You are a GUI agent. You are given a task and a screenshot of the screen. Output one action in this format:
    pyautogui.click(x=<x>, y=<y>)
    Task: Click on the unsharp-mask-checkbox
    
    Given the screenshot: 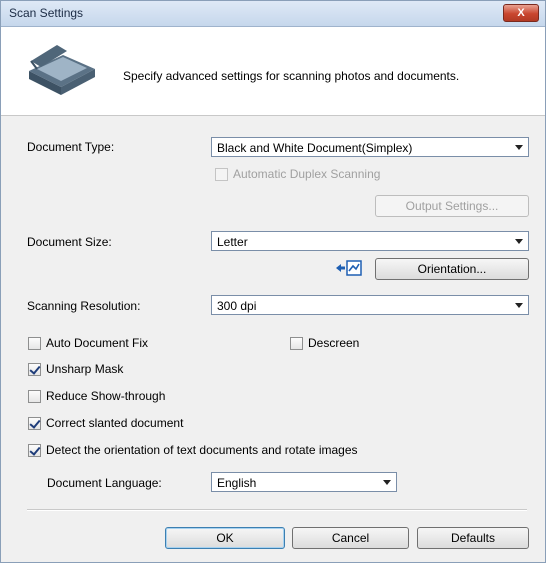 What is the action you would take?
    pyautogui.click(x=34, y=369)
    